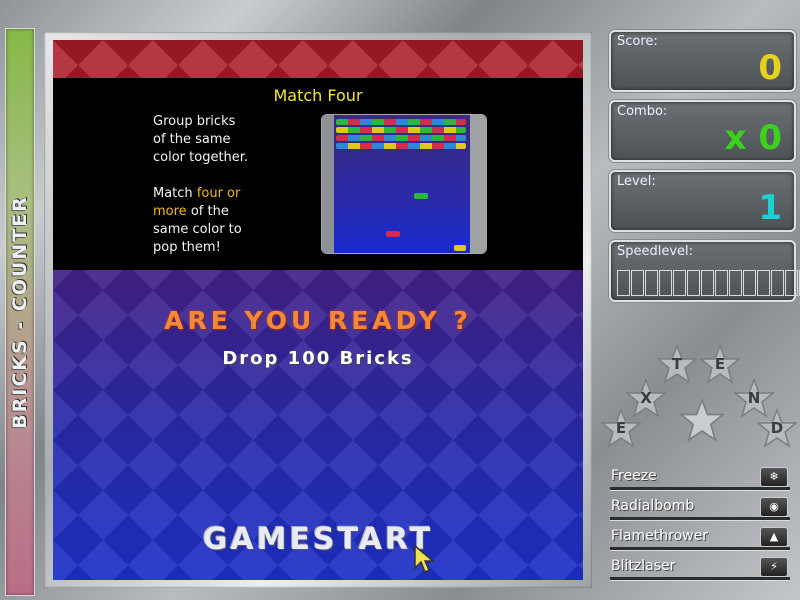  I want to click on tutorial-title: Match Four, so click(318, 95).